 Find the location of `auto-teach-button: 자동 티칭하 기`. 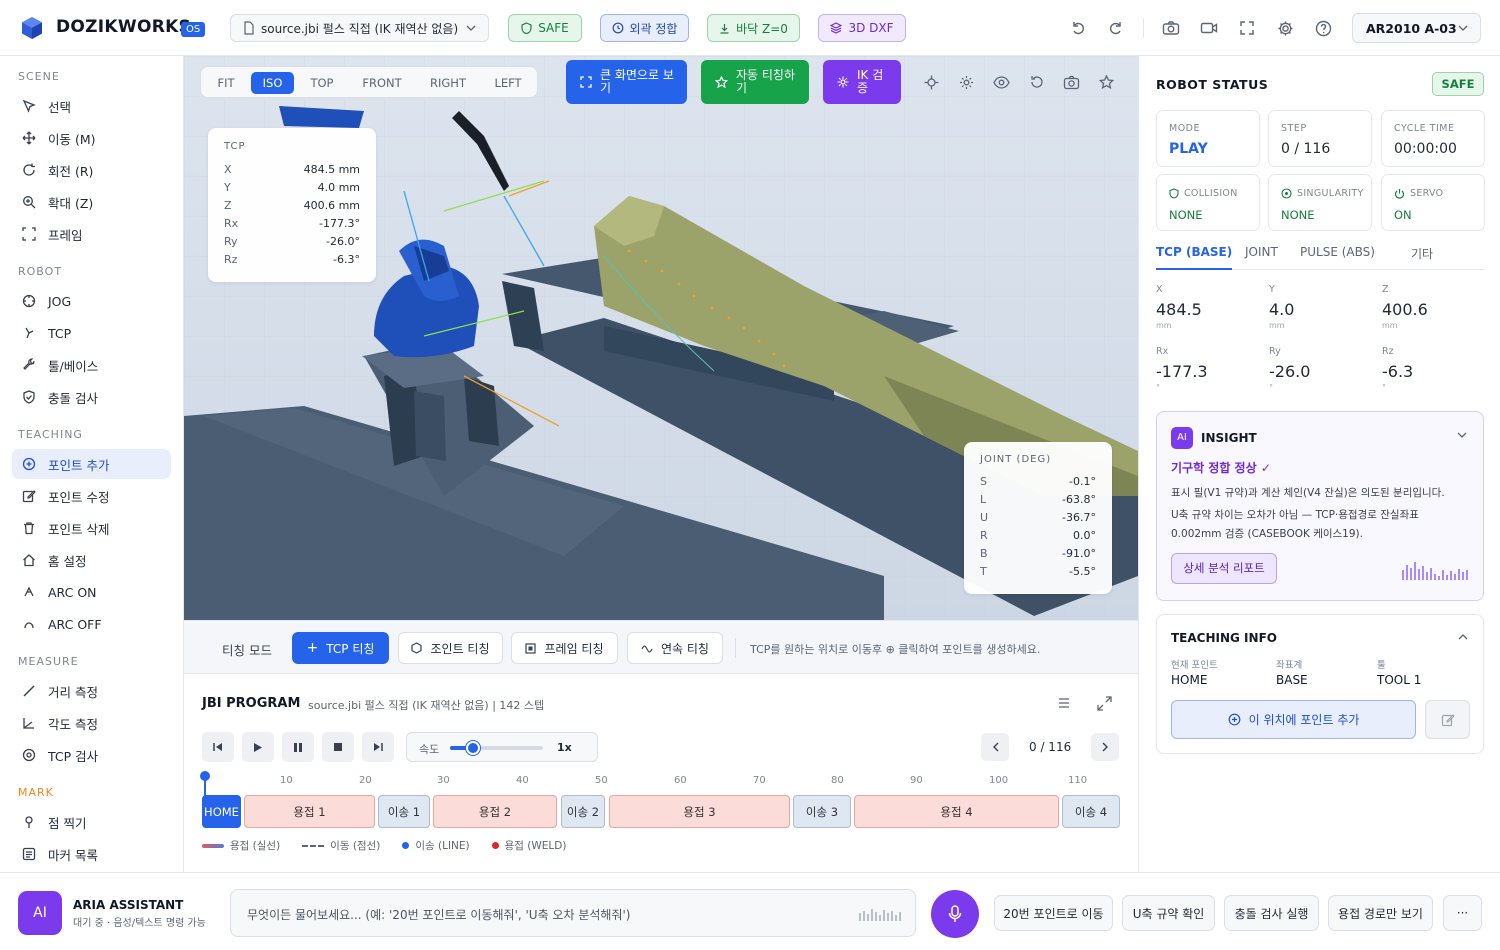

auto-teach-button: 자동 티칭하 기 is located at coordinates (755, 82).